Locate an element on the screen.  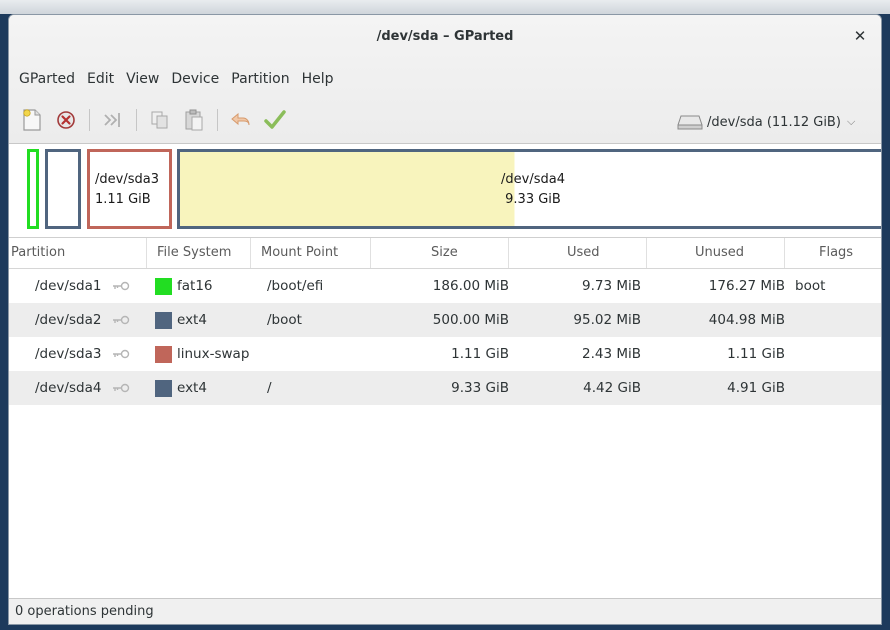
filesystem-cell: fat16 is located at coordinates (184, 286).